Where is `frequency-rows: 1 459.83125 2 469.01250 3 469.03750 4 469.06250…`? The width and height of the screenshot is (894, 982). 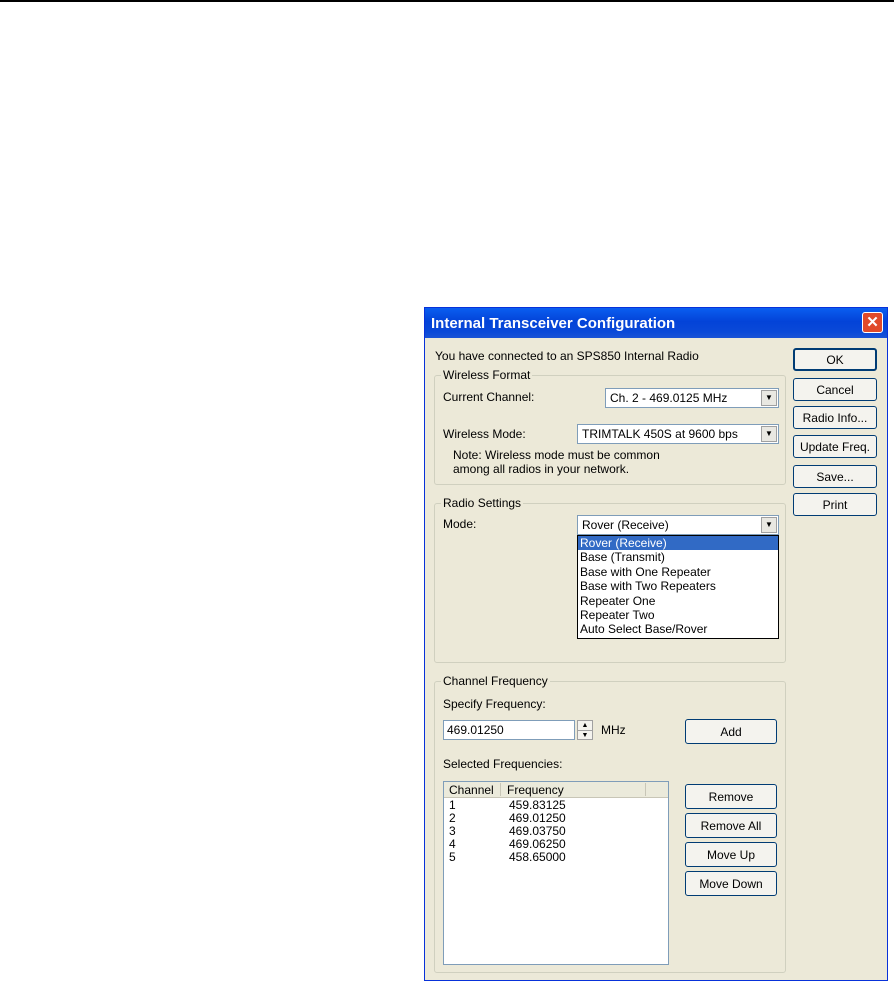 frequency-rows: 1 459.83125 2 469.01250 3 469.03750 4 469.06250… is located at coordinates (556, 831).